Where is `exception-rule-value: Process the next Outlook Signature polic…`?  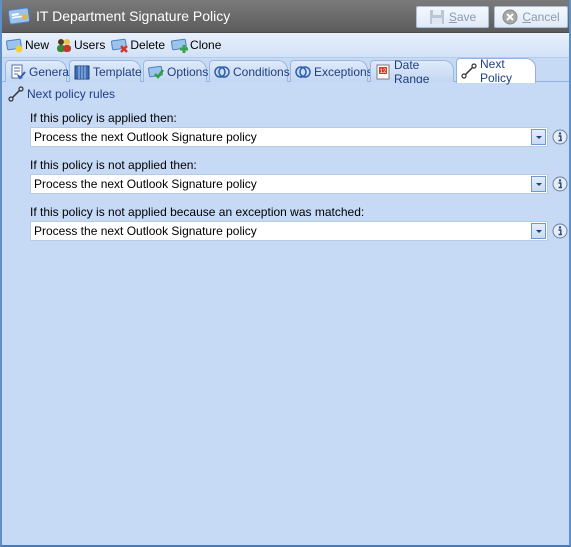
exception-rule-value: Process the next Outlook Signature polic… is located at coordinates (145, 231).